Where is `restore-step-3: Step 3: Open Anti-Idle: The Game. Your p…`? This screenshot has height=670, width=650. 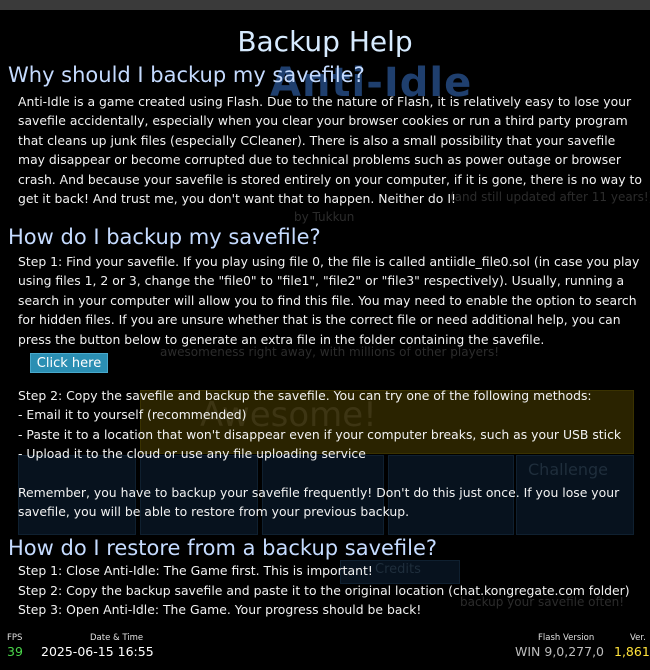
restore-step-3: Step 3: Open Anti-Idle: The Game. Your p… is located at coordinates (220, 609).